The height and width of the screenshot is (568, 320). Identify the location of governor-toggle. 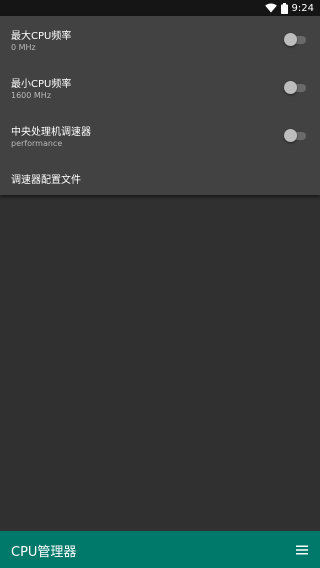
(296, 136).